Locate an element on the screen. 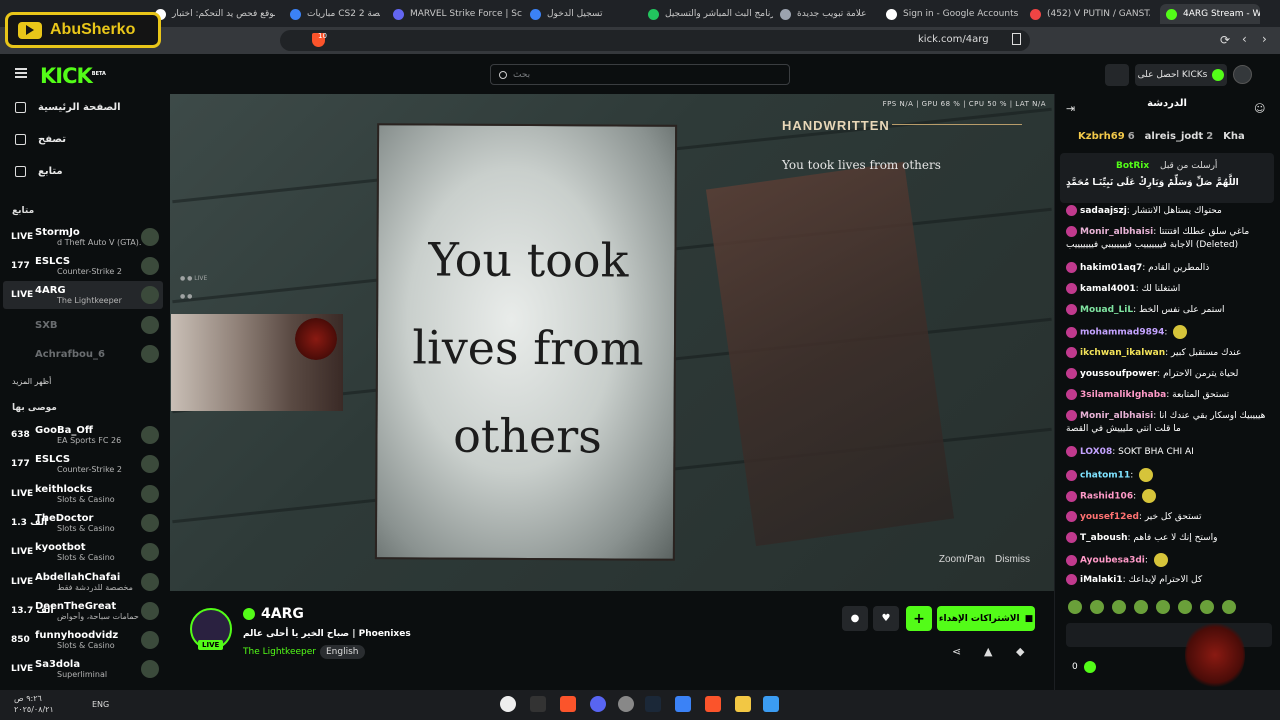  channel-name: 4ARG is located at coordinates (273, 614).